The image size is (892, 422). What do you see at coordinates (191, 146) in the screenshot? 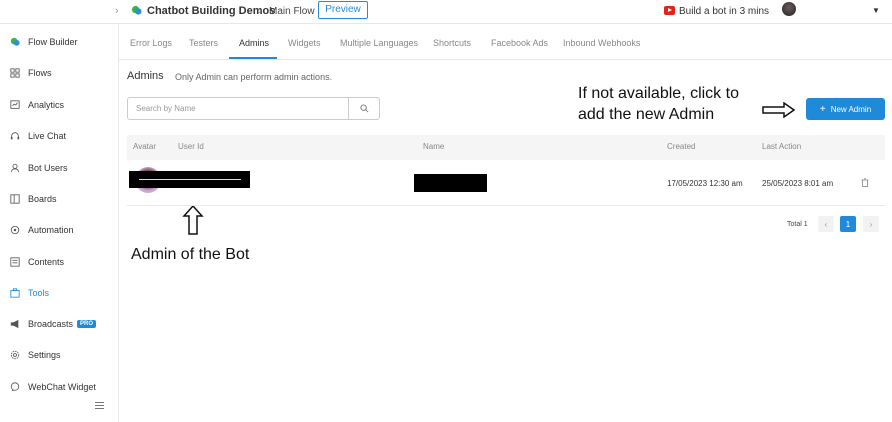
I see `column-header: User Id` at bounding box center [191, 146].